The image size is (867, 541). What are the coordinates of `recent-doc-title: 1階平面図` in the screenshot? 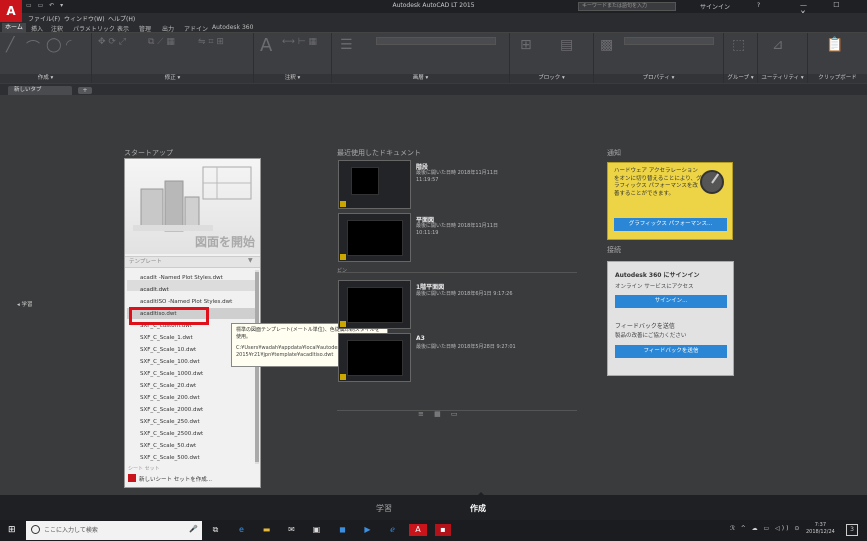 It's located at (430, 286).